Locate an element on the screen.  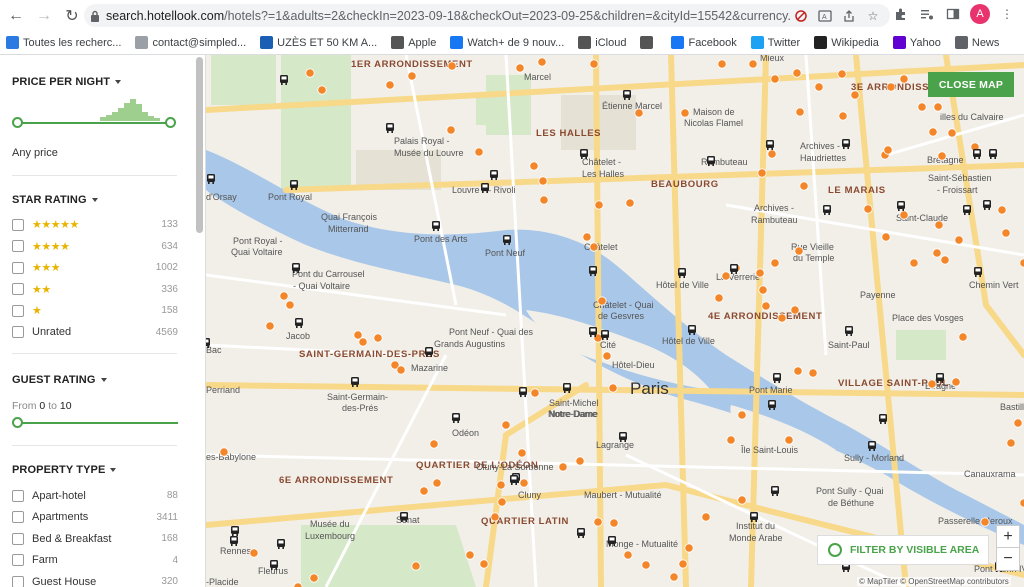
property-filter-row: Farm 4 is located at coordinates (95, 560).